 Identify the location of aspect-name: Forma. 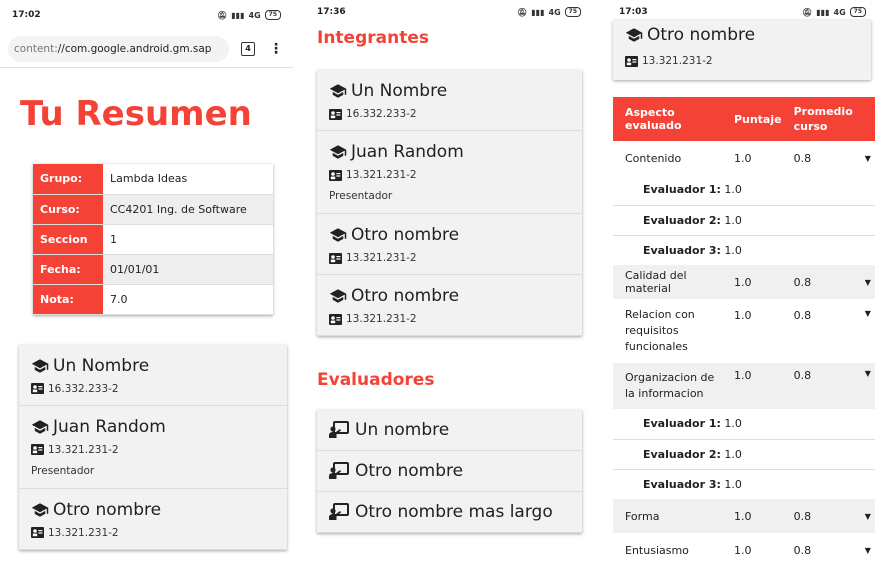
(667, 516).